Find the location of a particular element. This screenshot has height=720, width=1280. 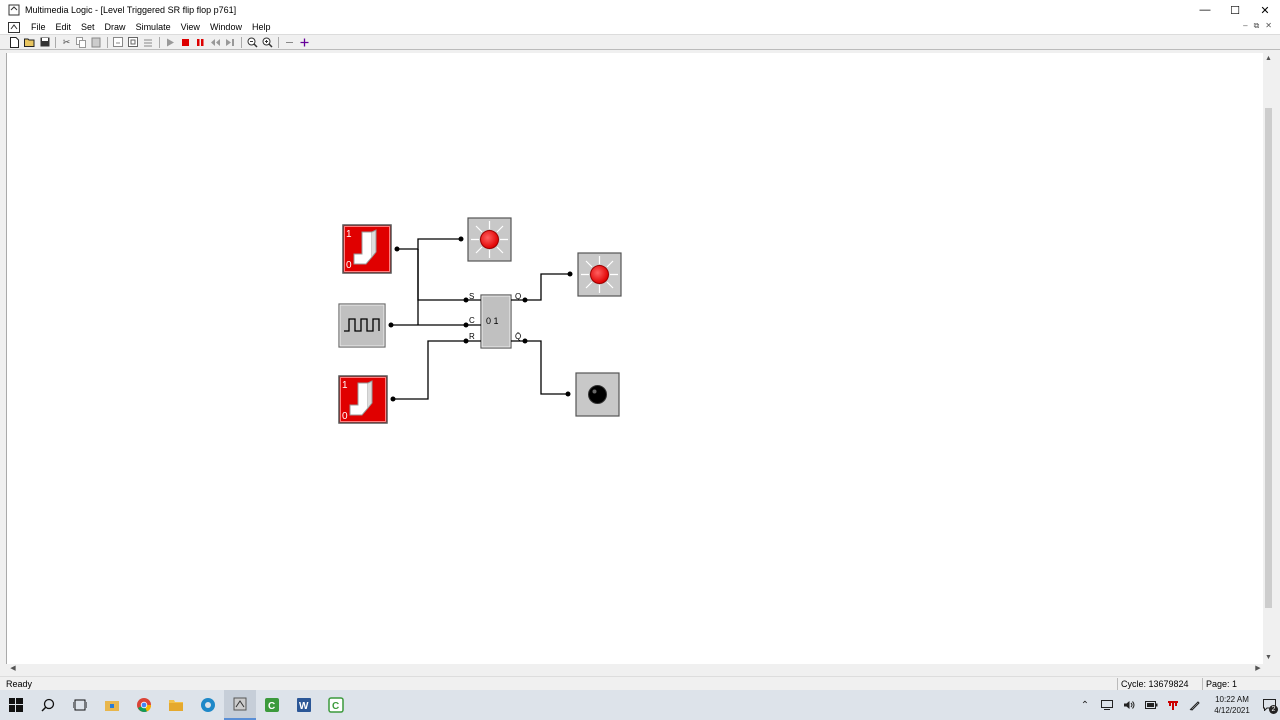

status-bar: Ready Cycle: 13679824 Page: 1 is located at coordinates (640, 683).